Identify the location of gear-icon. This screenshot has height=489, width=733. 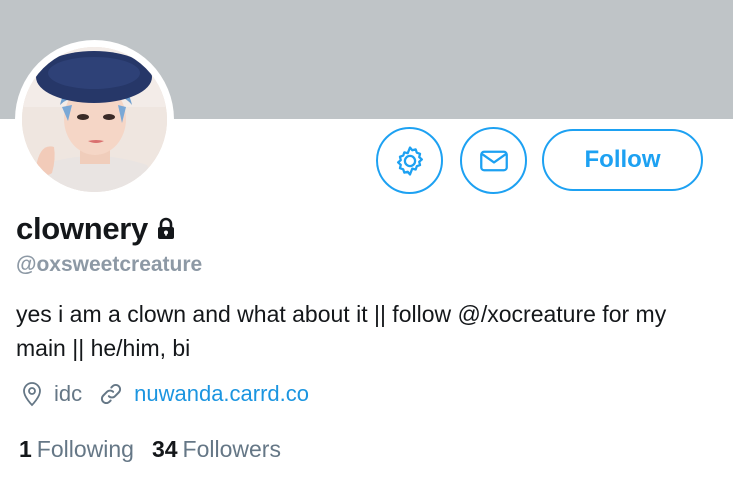
(410, 161).